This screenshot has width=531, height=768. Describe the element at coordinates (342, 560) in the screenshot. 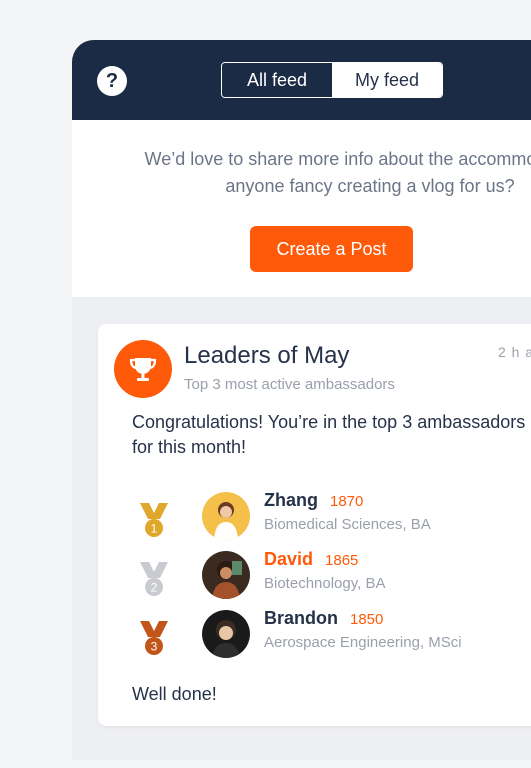

I see `leader-points: 1865` at that location.